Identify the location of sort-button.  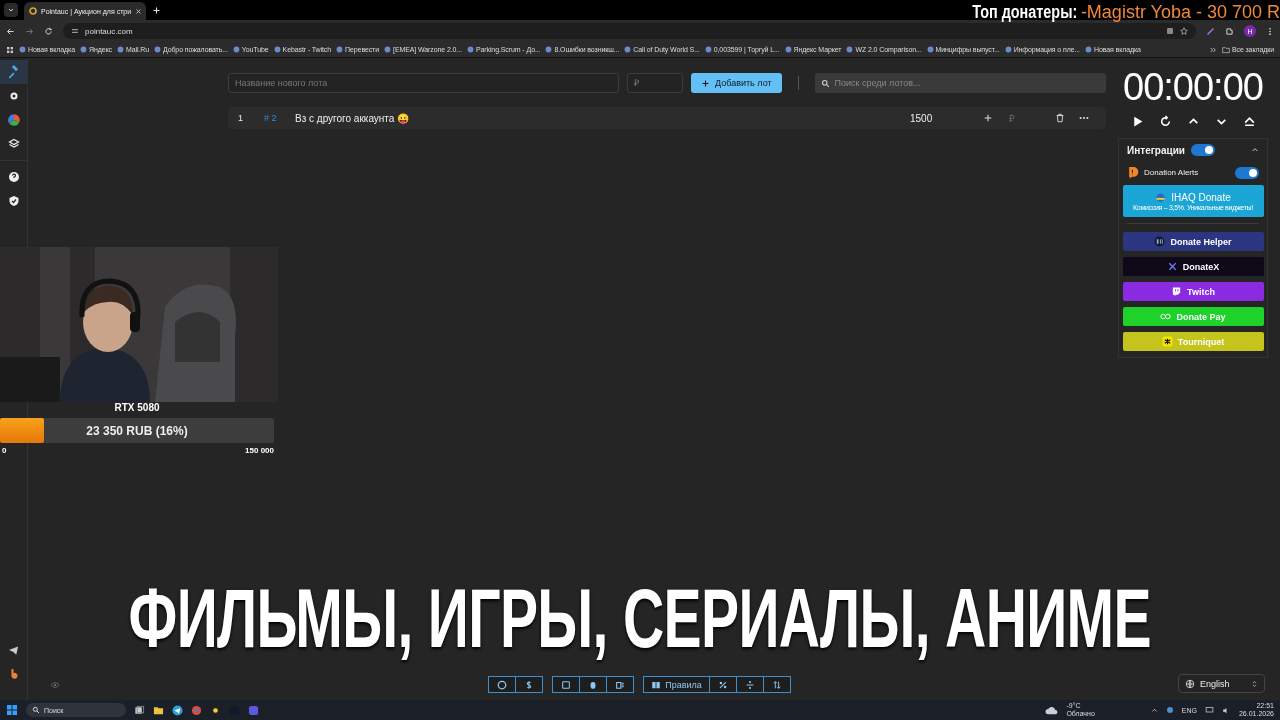
(776, 684).